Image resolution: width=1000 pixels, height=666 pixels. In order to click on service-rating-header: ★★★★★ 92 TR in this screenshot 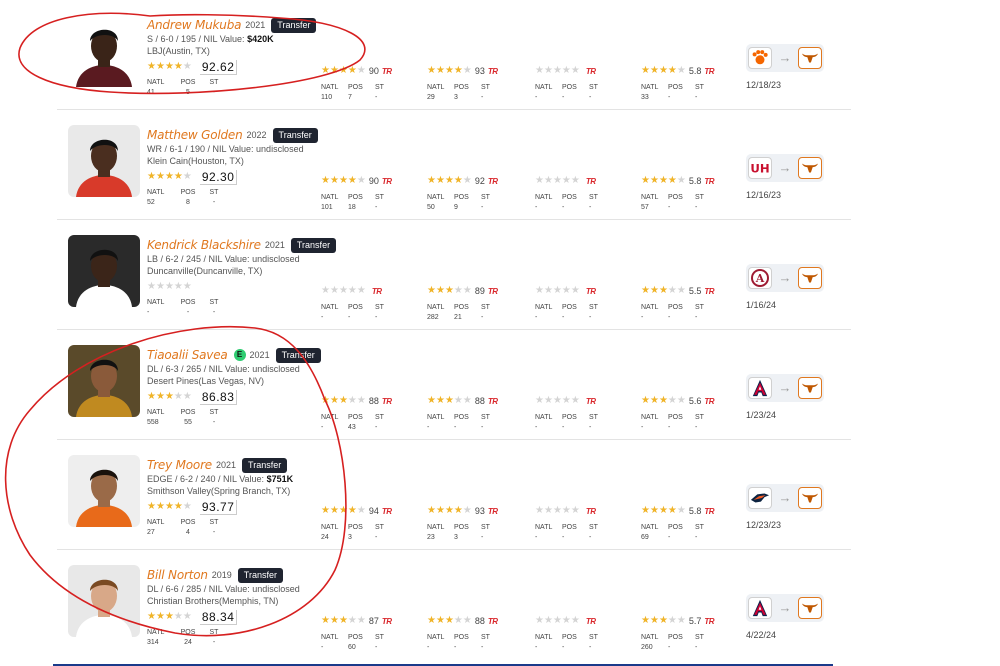, I will do `click(477, 181)`.